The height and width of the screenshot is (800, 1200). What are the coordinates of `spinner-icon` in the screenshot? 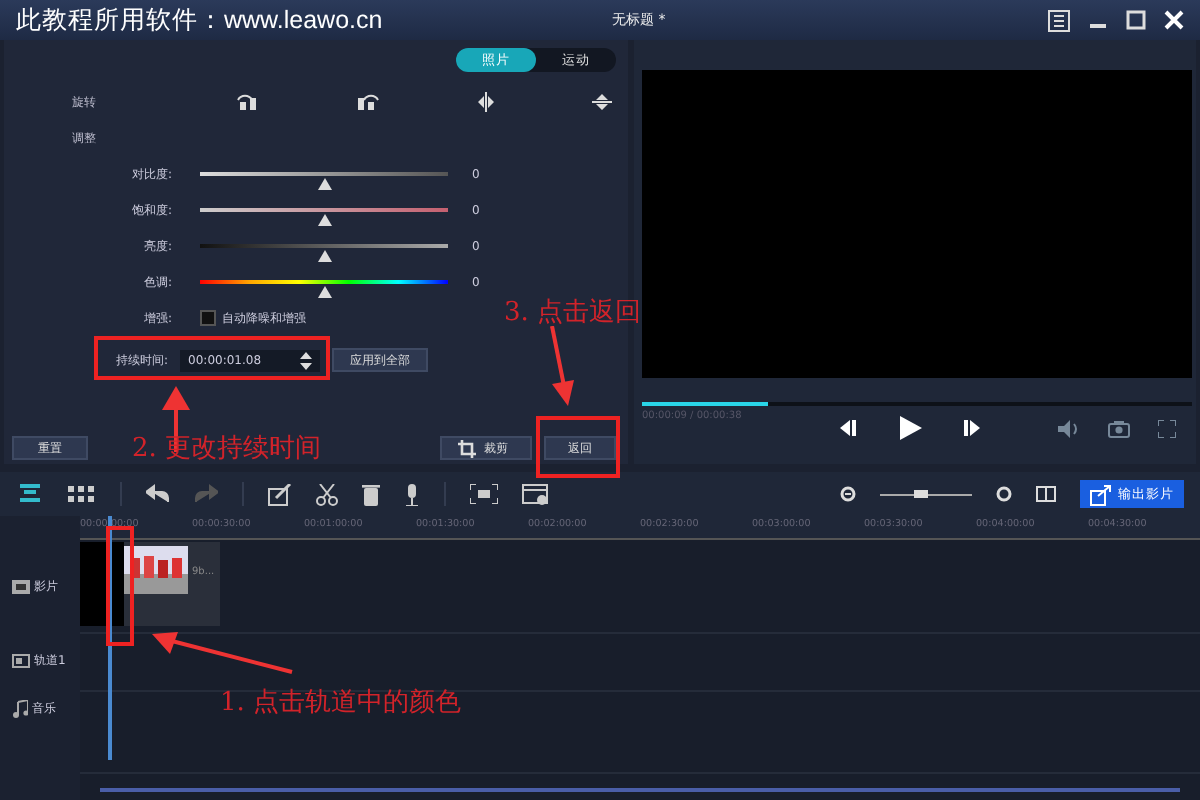 It's located at (306, 360).